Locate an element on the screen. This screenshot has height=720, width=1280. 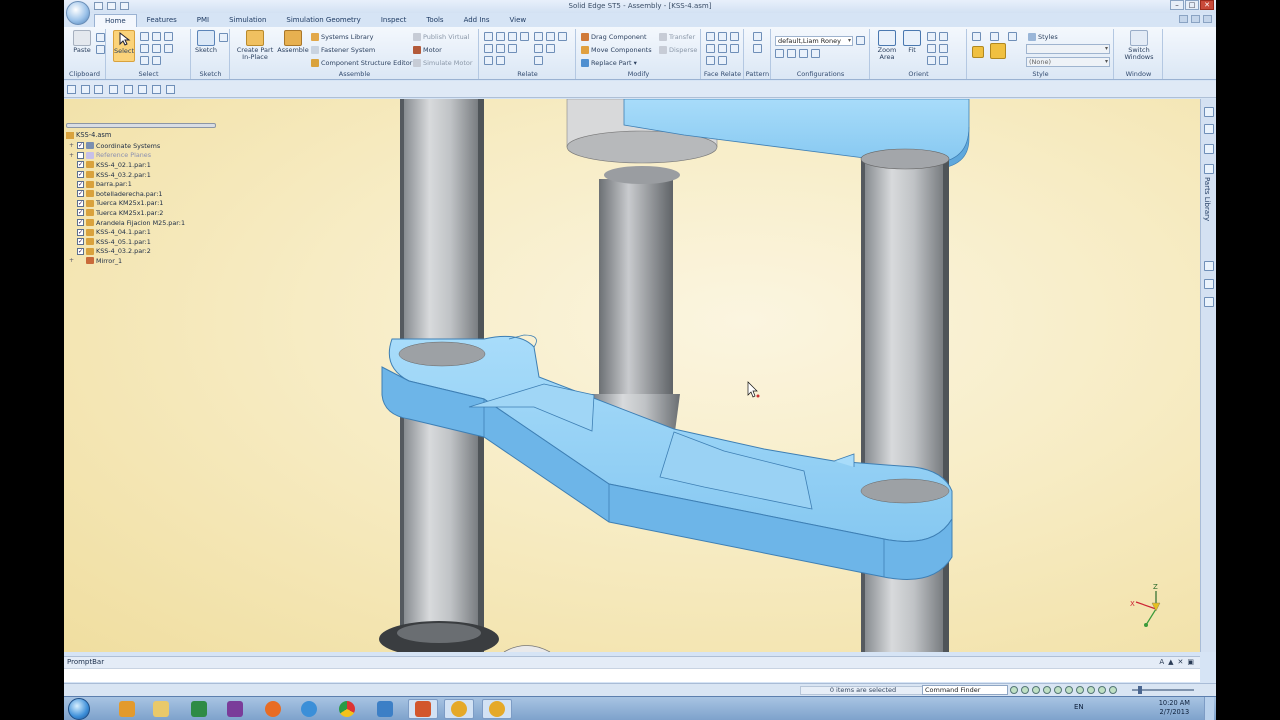
explode-config-icon is located at coordinates (791, 53).